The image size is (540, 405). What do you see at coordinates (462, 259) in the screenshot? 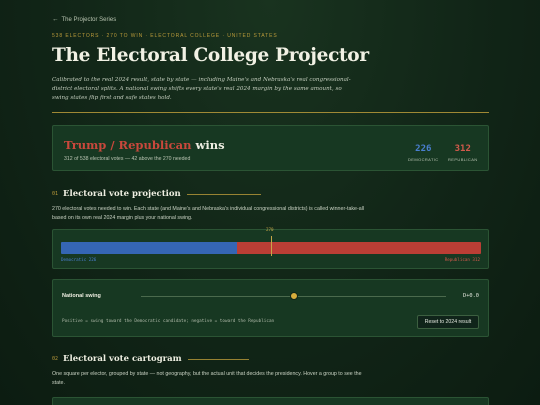
I see `rep-bar-label: Republican 312` at bounding box center [462, 259].